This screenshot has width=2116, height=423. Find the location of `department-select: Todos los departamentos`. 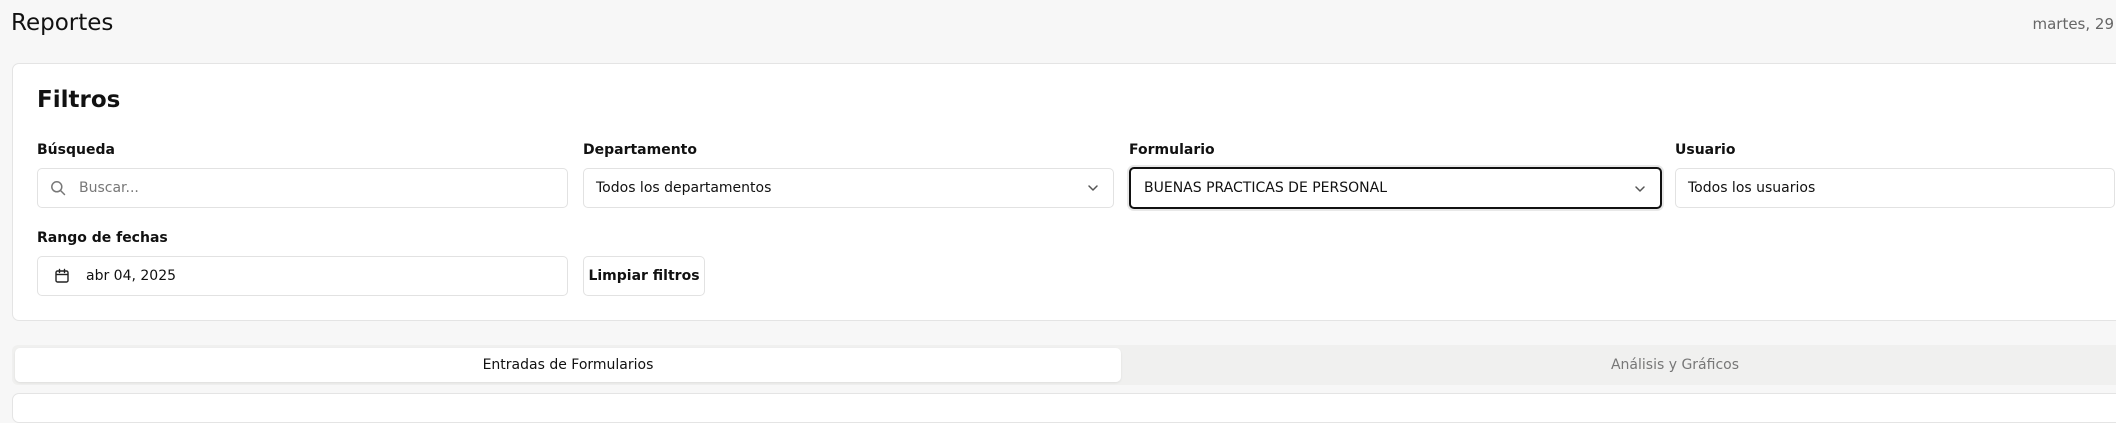

department-select: Todos los departamentos is located at coordinates (848, 188).